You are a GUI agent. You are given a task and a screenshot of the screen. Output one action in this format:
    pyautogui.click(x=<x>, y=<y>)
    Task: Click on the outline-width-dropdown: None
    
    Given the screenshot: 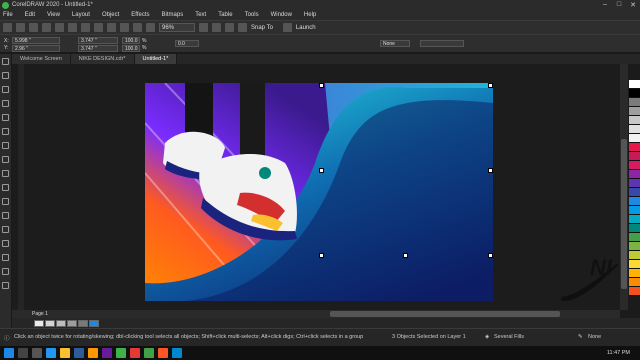 What is the action you would take?
    pyautogui.click(x=395, y=43)
    